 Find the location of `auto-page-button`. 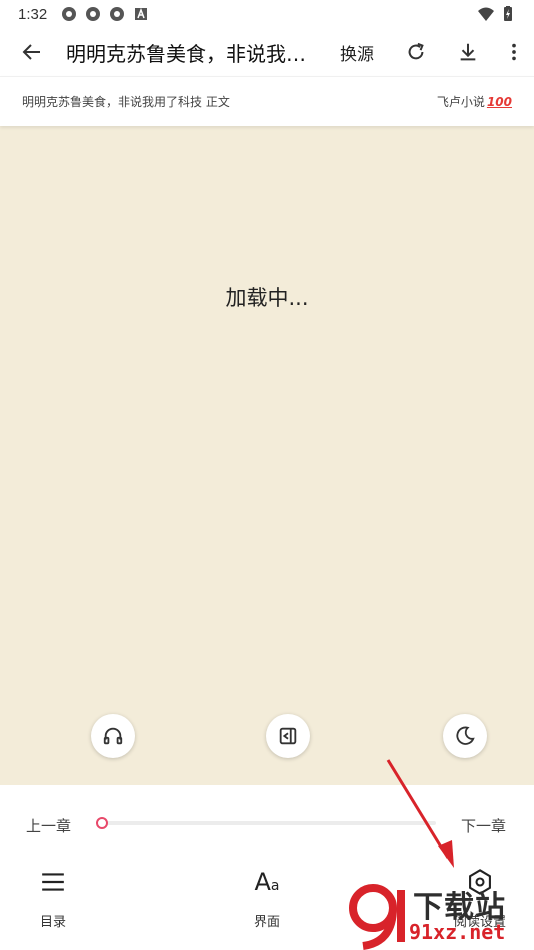

auto-page-button is located at coordinates (288, 736).